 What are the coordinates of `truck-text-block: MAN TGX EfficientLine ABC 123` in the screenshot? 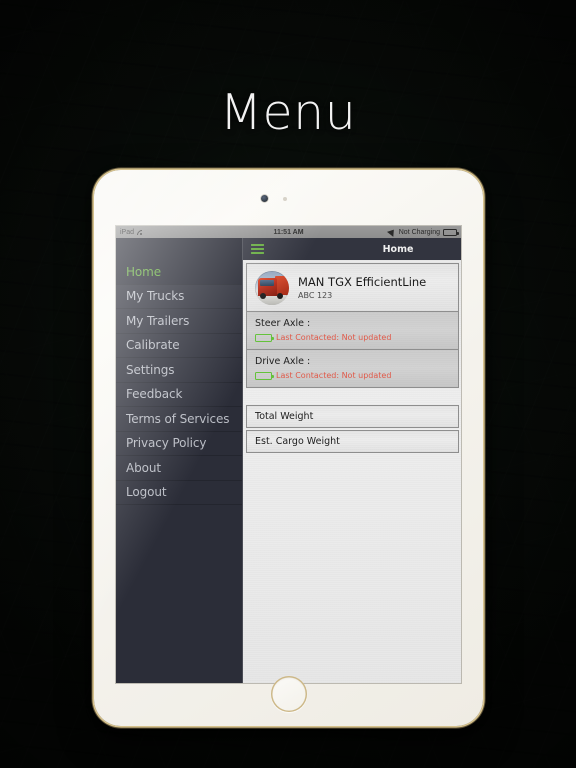 It's located at (362, 287).